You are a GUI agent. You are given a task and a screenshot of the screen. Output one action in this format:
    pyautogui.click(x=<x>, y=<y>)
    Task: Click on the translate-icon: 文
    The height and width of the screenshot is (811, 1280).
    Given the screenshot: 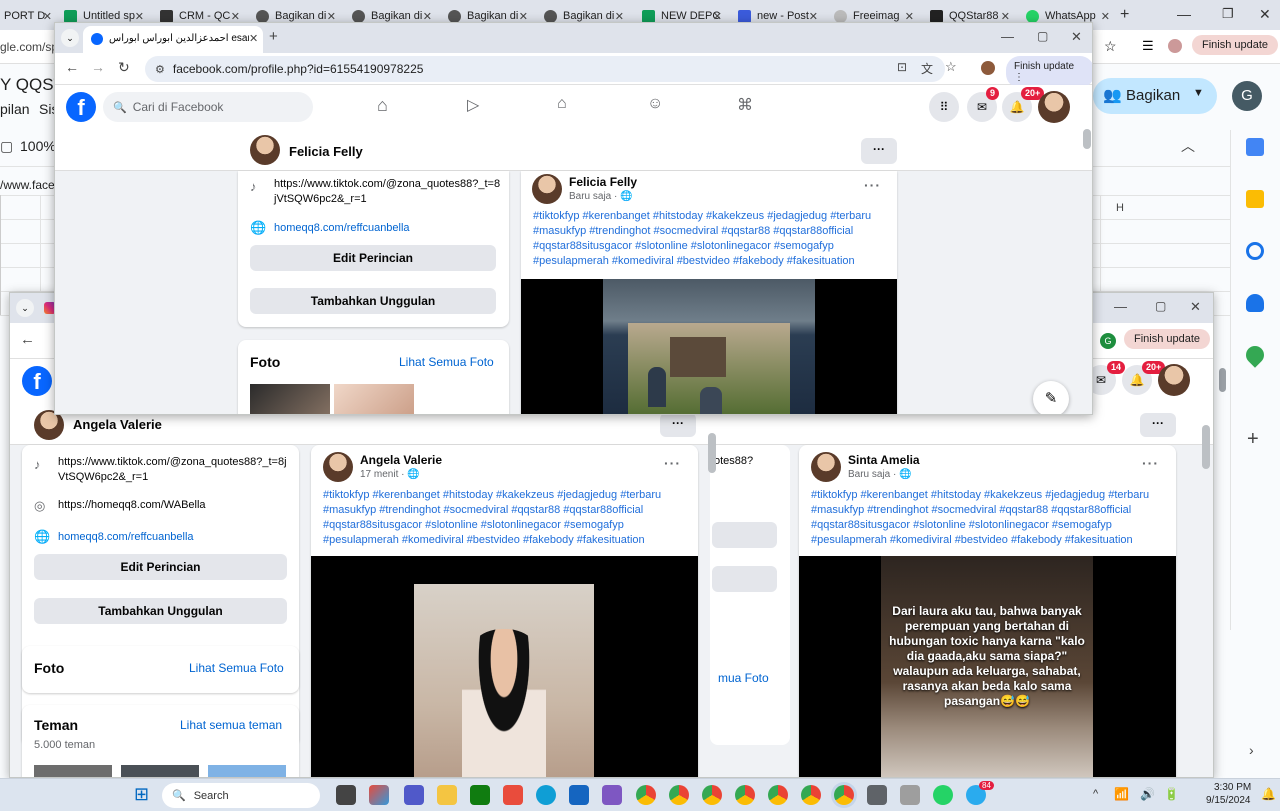 What is the action you would take?
    pyautogui.click(x=927, y=68)
    